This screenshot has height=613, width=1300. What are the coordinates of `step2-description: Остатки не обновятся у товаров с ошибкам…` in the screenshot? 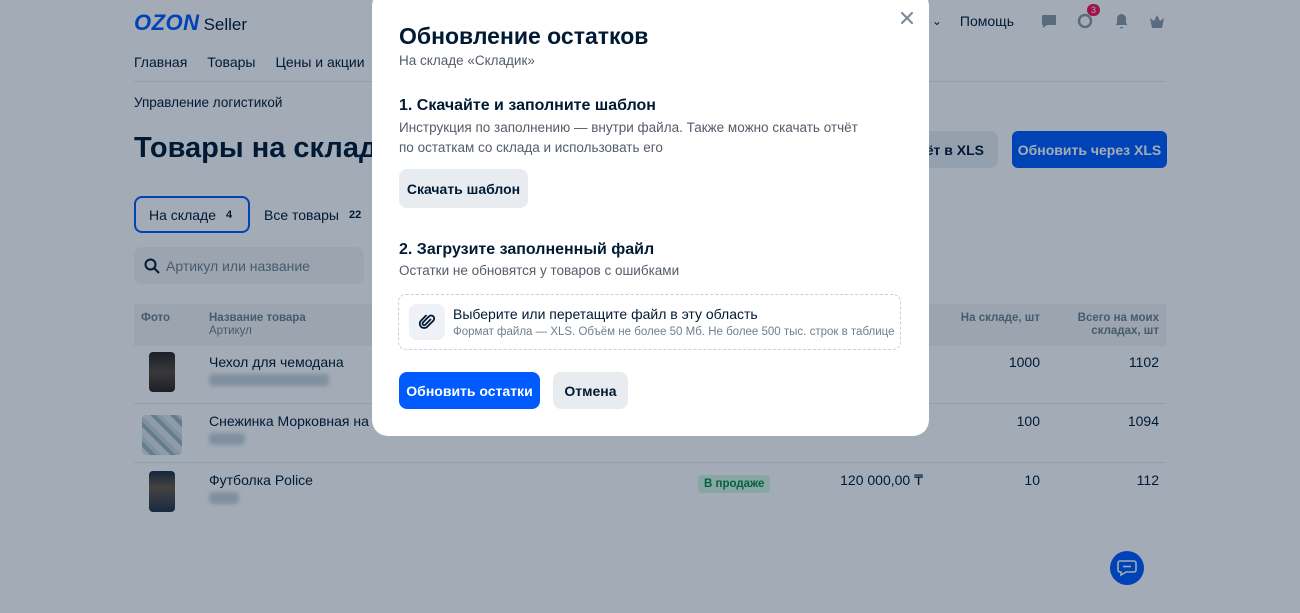 It's located at (539, 270).